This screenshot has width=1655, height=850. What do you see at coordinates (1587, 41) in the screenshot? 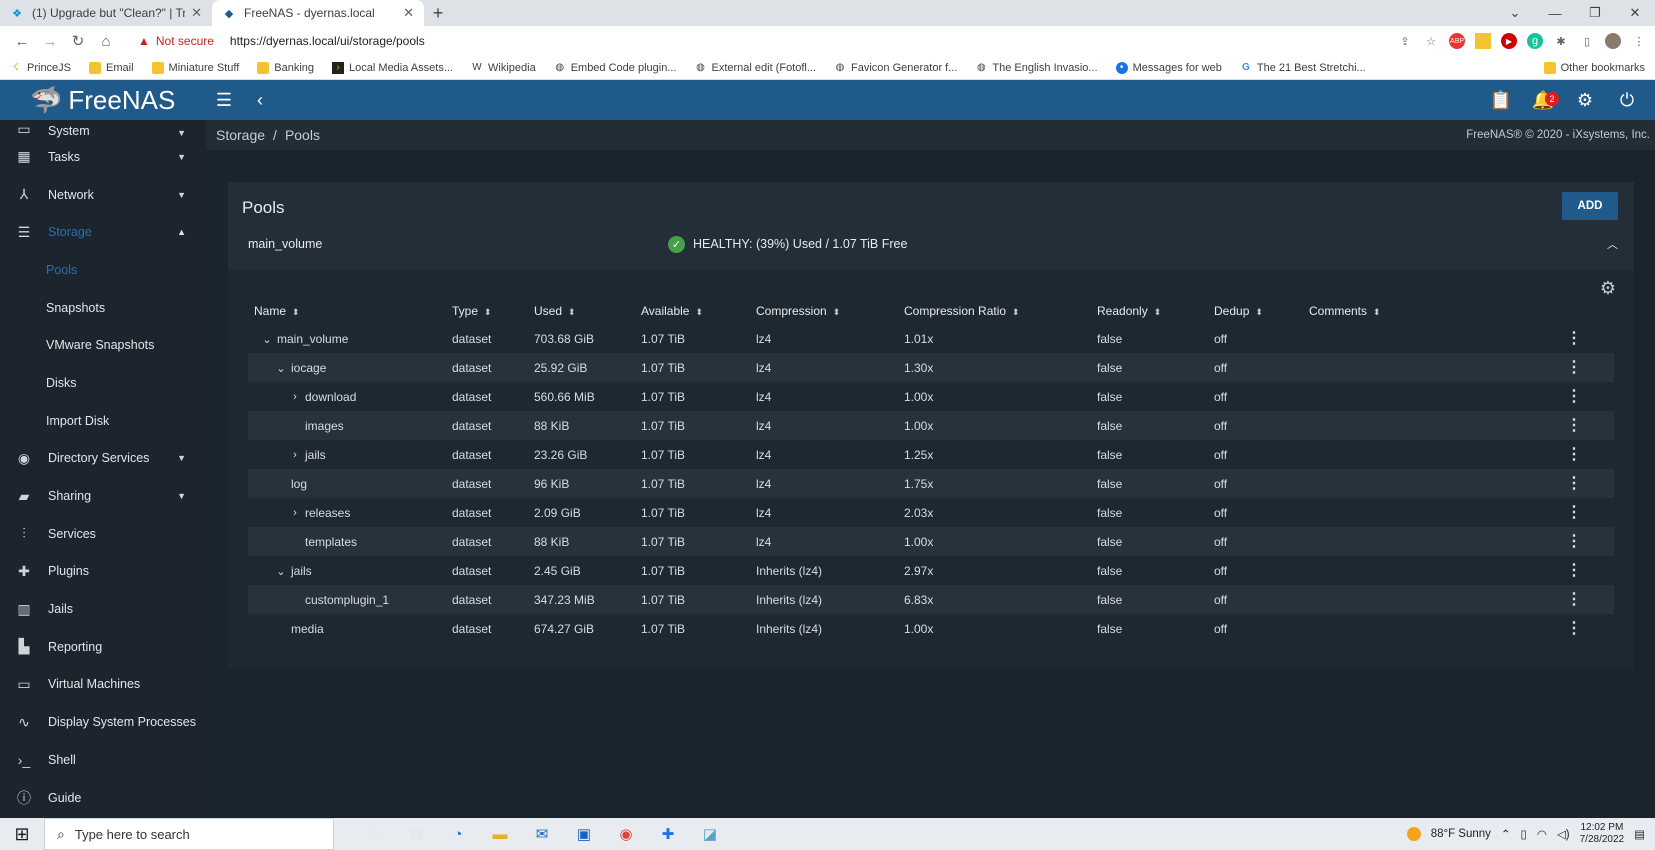
I see `side-panel-icon: ▯` at bounding box center [1587, 41].